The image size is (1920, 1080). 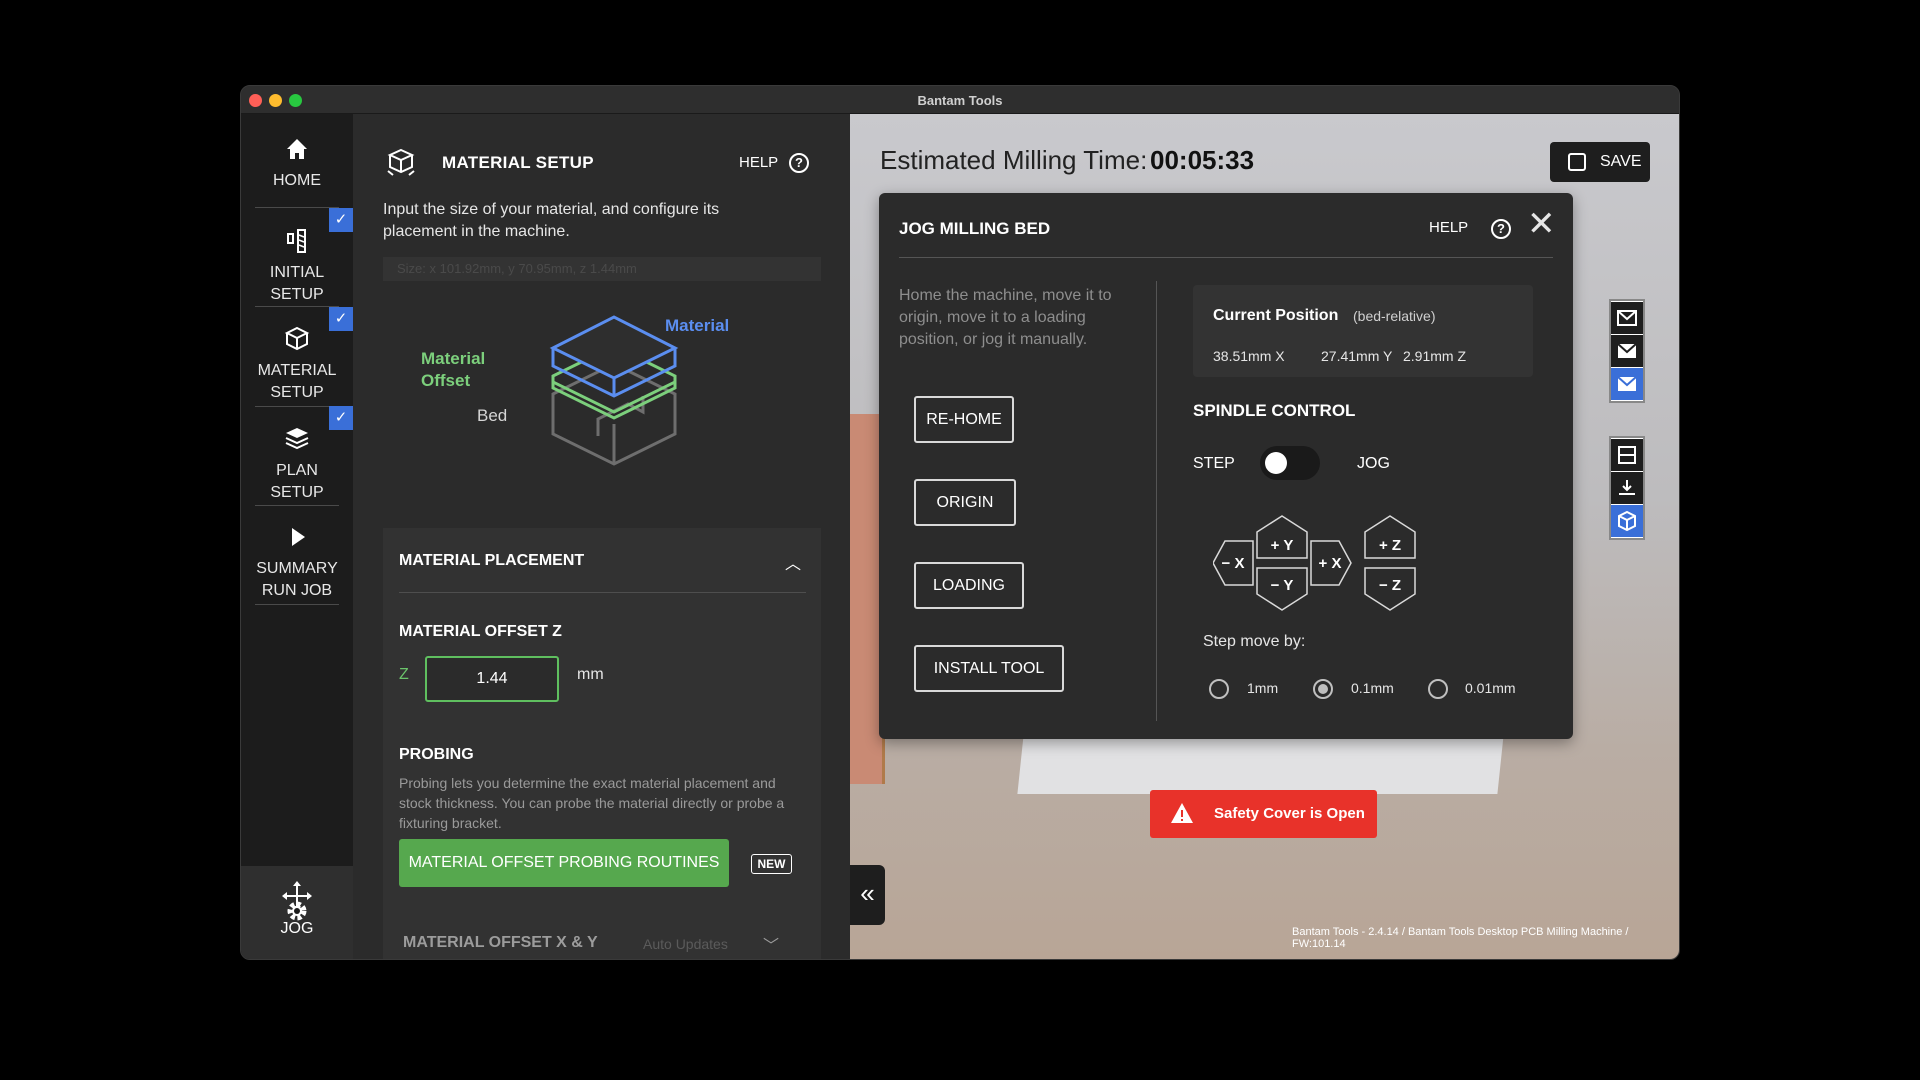 What do you see at coordinates (297, 370) in the screenshot?
I see `nav-label-material: MATERIAL` at bounding box center [297, 370].